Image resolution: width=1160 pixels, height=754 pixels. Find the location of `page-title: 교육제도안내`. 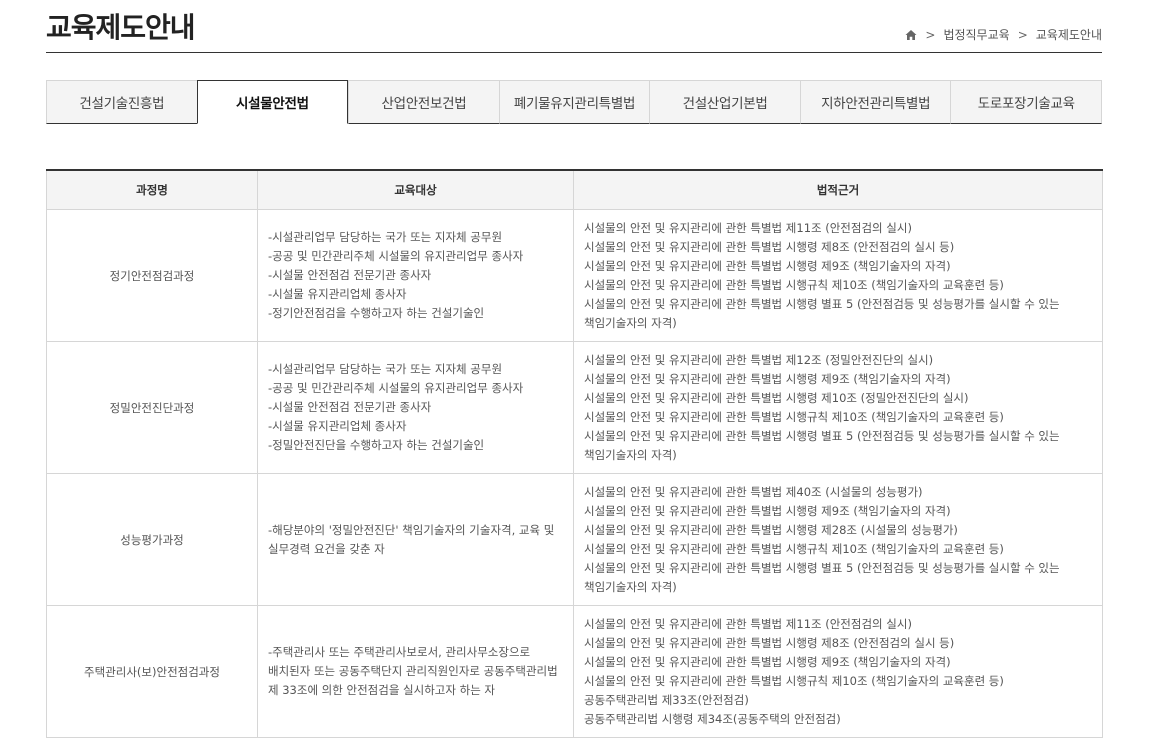

page-title: 교육제도안내 is located at coordinates (121, 27).